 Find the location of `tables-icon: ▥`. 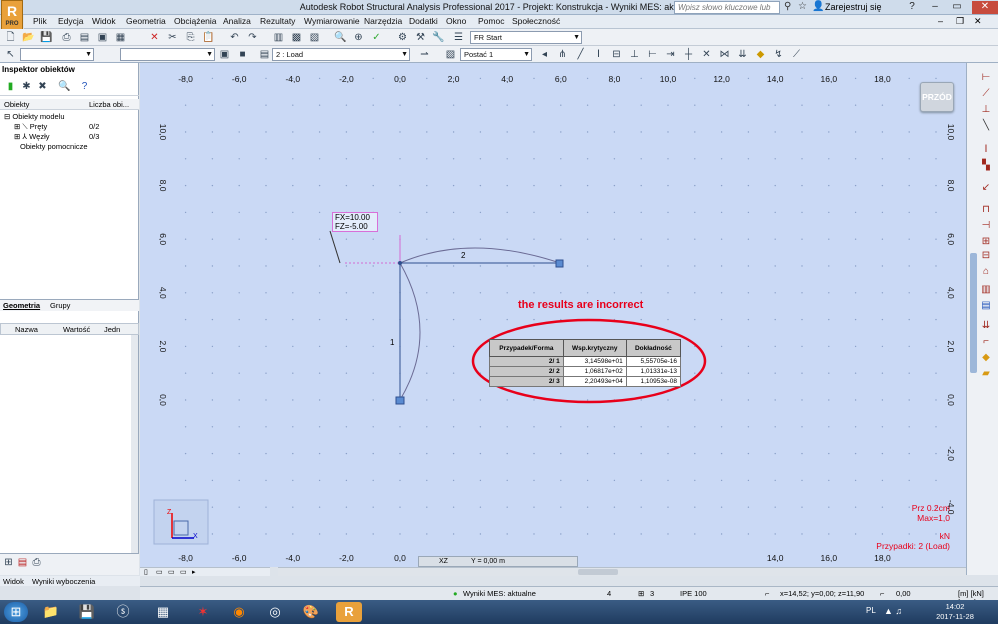

tables-icon: ▥ is located at coordinates (278, 37).